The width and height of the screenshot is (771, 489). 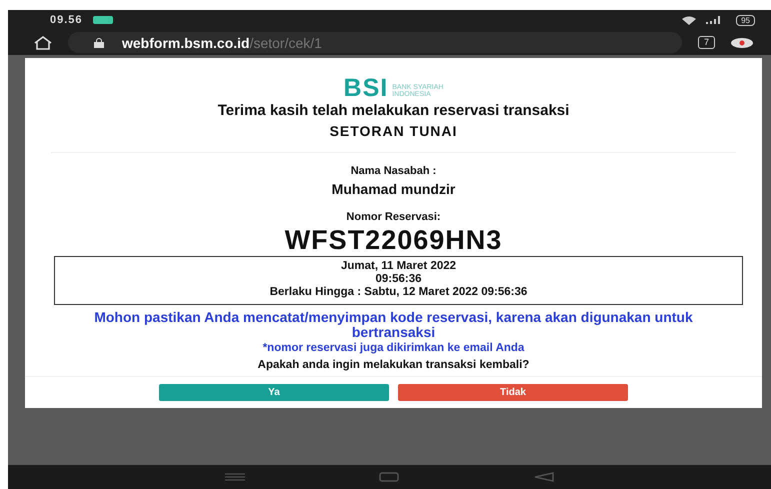 What do you see at coordinates (393, 217) in the screenshot?
I see `reservation-label: Nomor Reservasi:` at bounding box center [393, 217].